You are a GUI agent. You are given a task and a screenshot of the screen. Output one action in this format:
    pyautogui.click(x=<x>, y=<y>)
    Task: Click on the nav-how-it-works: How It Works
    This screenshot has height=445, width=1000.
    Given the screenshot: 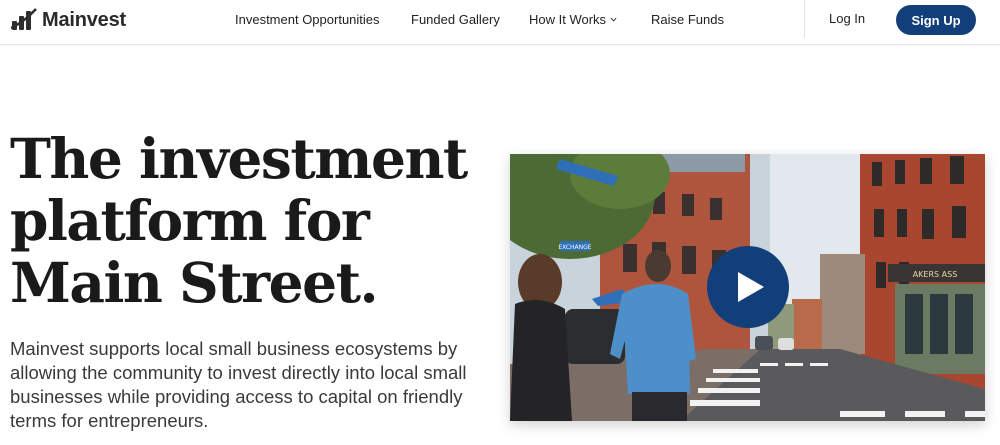 What is the action you would take?
    pyautogui.click(x=573, y=19)
    